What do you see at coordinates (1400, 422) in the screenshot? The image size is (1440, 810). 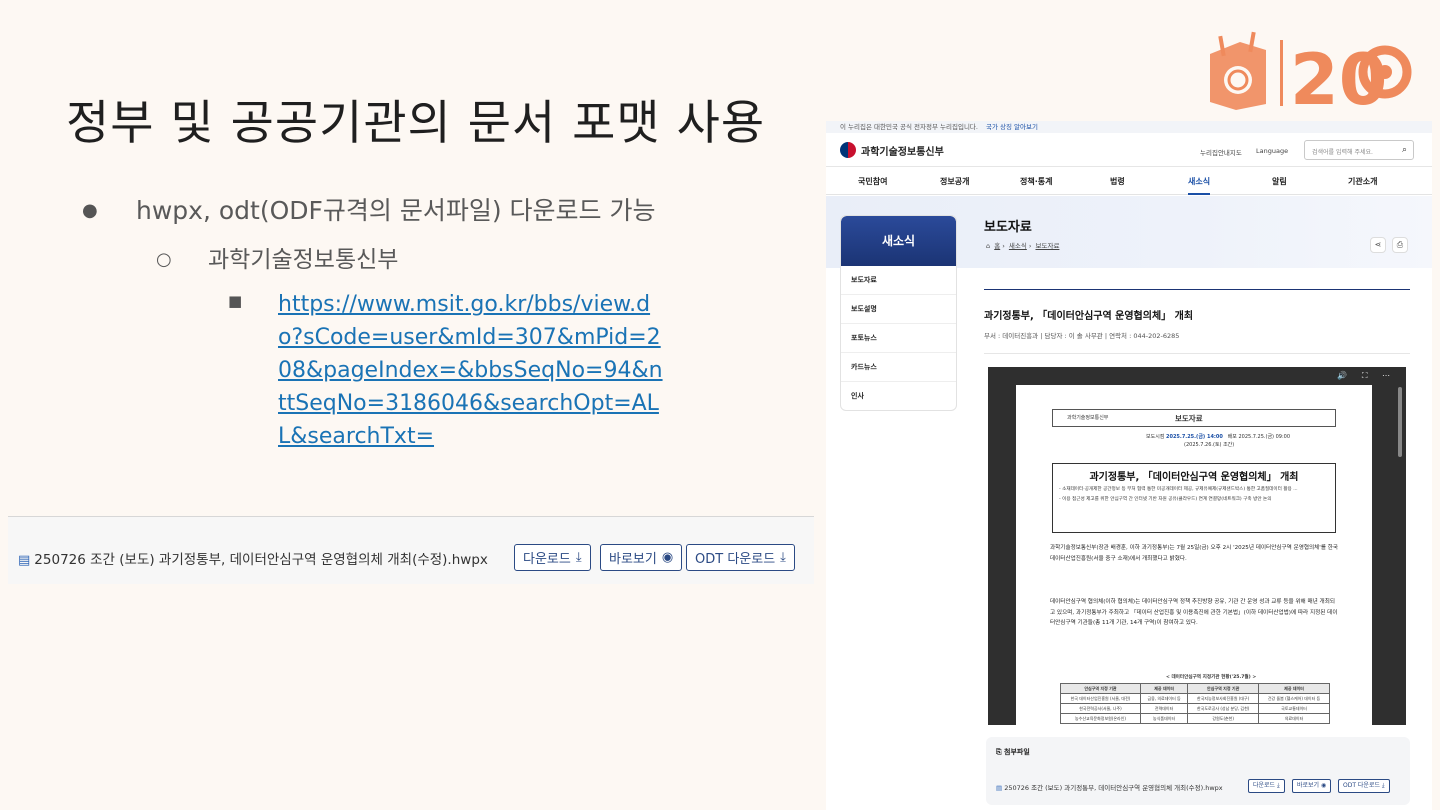 I see `viewer-scrollbar` at bounding box center [1400, 422].